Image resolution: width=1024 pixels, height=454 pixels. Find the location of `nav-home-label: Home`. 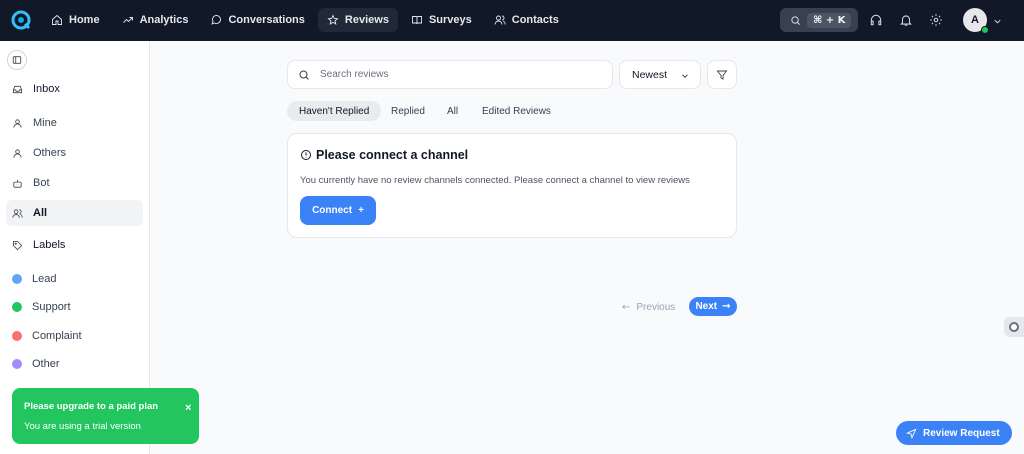

nav-home-label: Home is located at coordinates (84, 20).